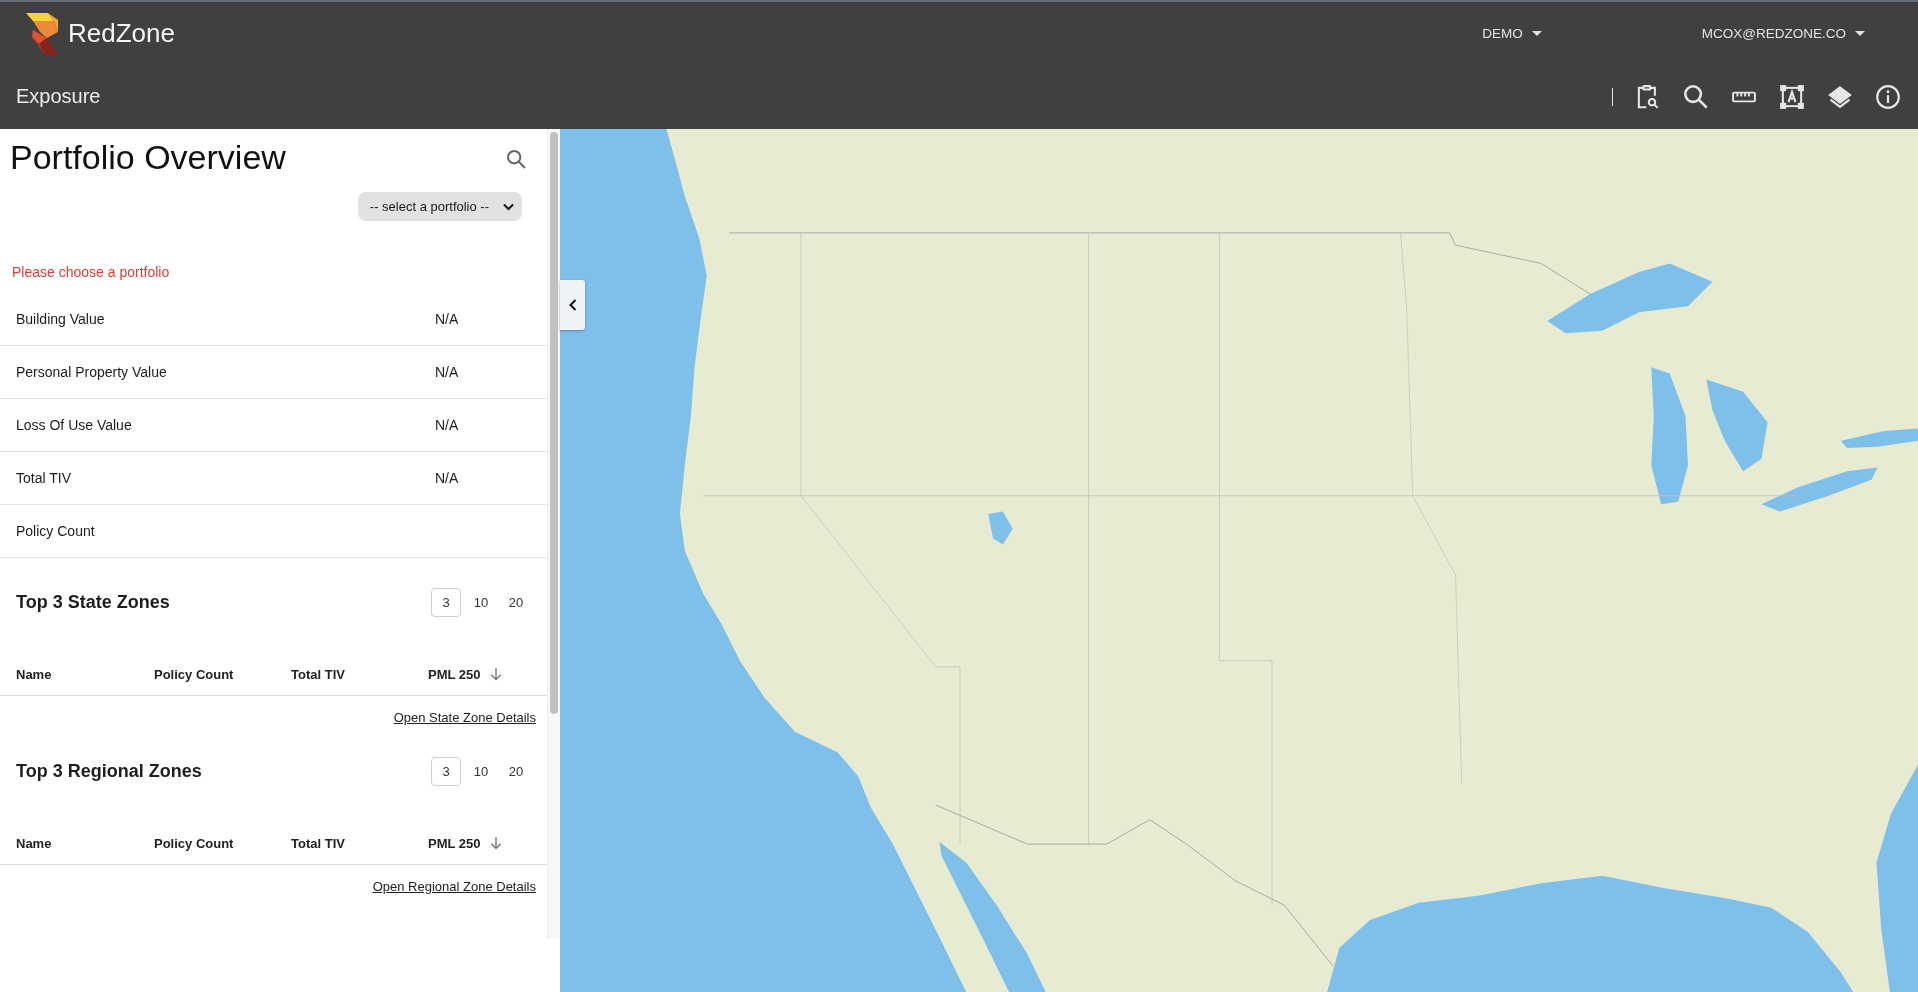  Describe the element at coordinates (439, 206) in the screenshot. I see `portfolio-select: -- select a portfolio --` at that location.